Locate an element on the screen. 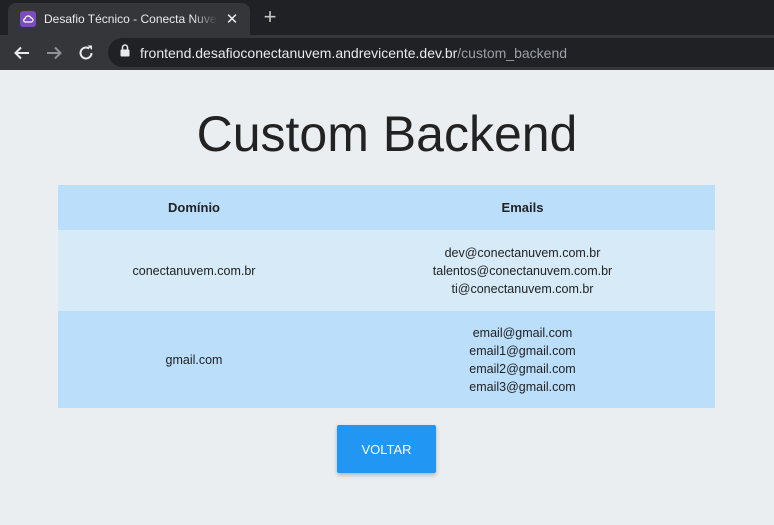 This screenshot has width=774, height=525. domain-cell: conectanuvem.com.br is located at coordinates (194, 270).